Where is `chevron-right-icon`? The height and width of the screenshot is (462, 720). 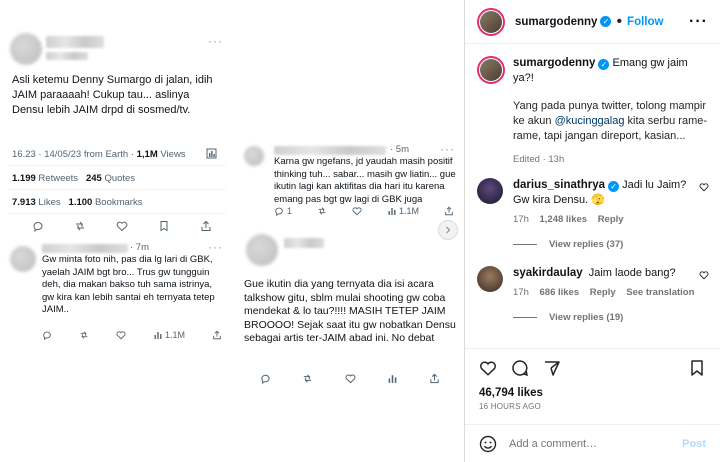 chevron-right-icon is located at coordinates (448, 230).